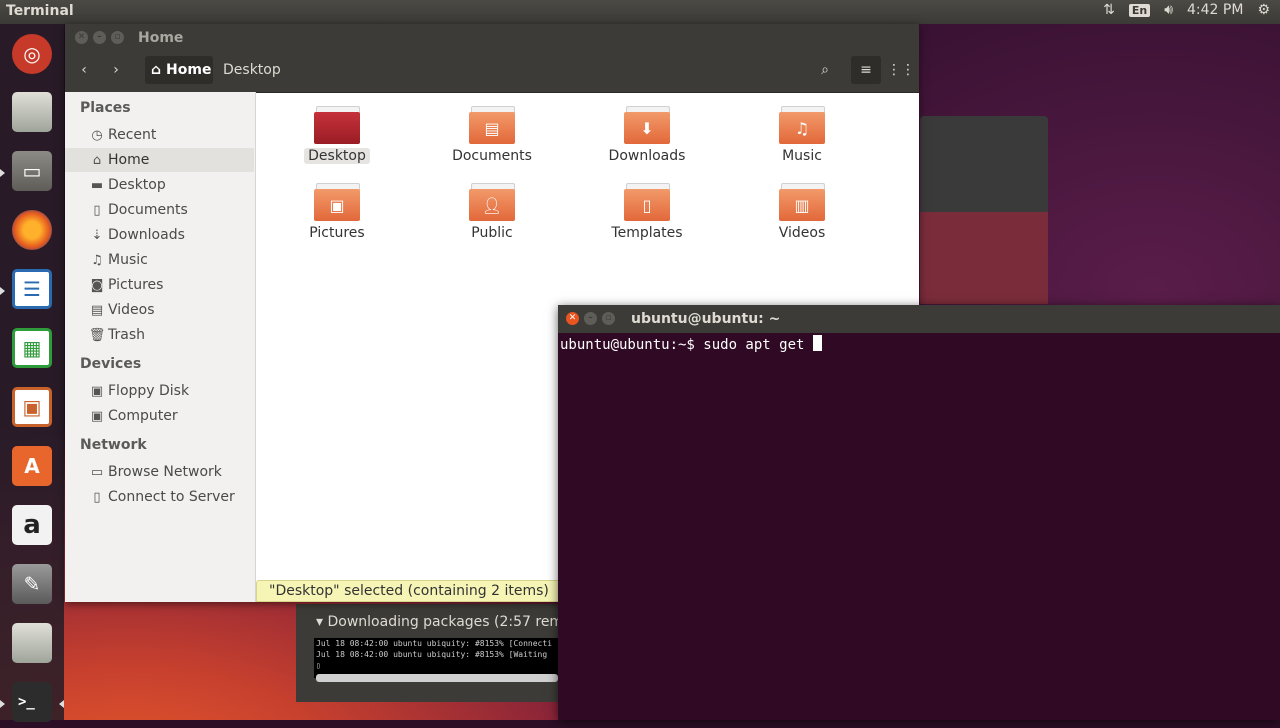  I want to click on server-icon: ▯, so click(97, 497).